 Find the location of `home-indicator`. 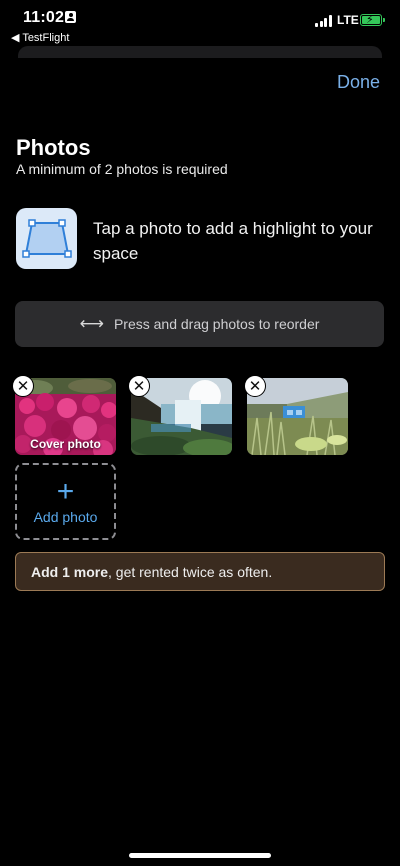

home-indicator is located at coordinates (200, 855).